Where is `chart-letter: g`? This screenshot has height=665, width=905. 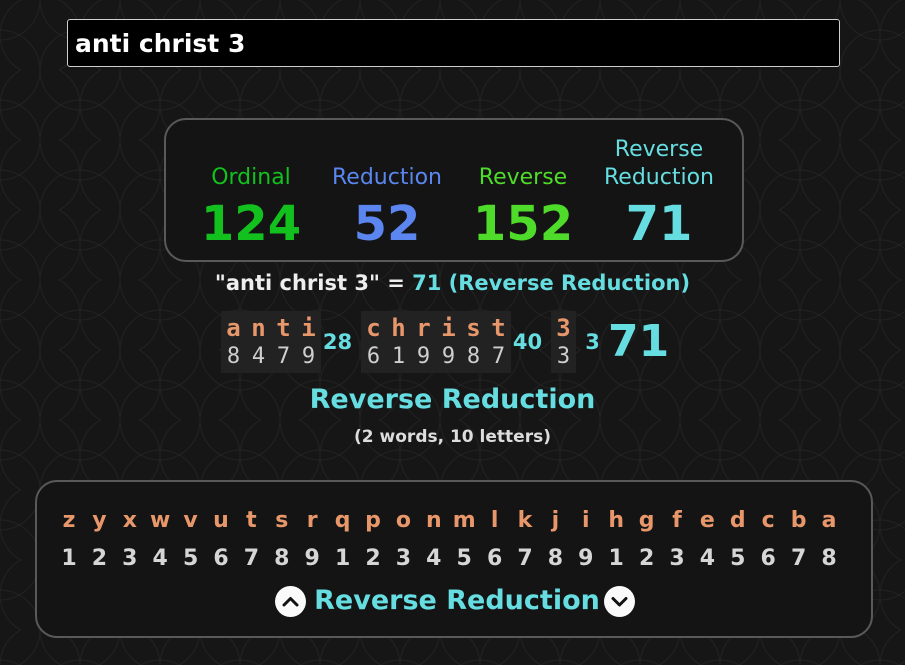 chart-letter: g is located at coordinates (646, 520).